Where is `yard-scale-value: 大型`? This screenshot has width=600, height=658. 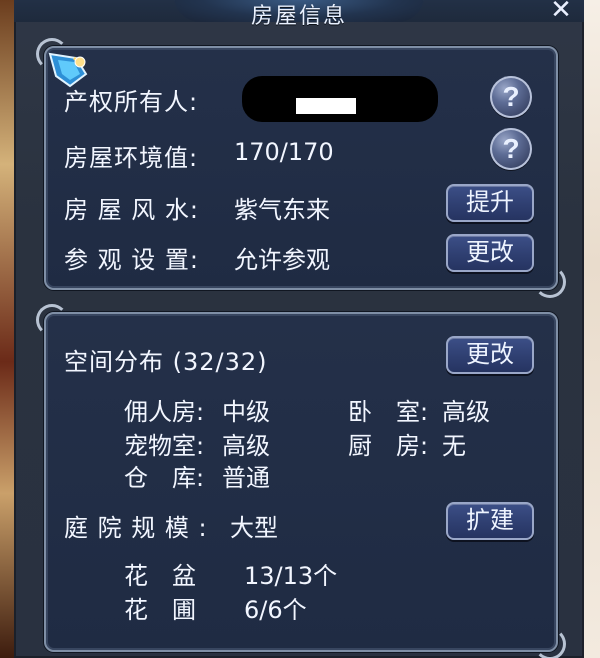
yard-scale-value: 大型 is located at coordinates (254, 528).